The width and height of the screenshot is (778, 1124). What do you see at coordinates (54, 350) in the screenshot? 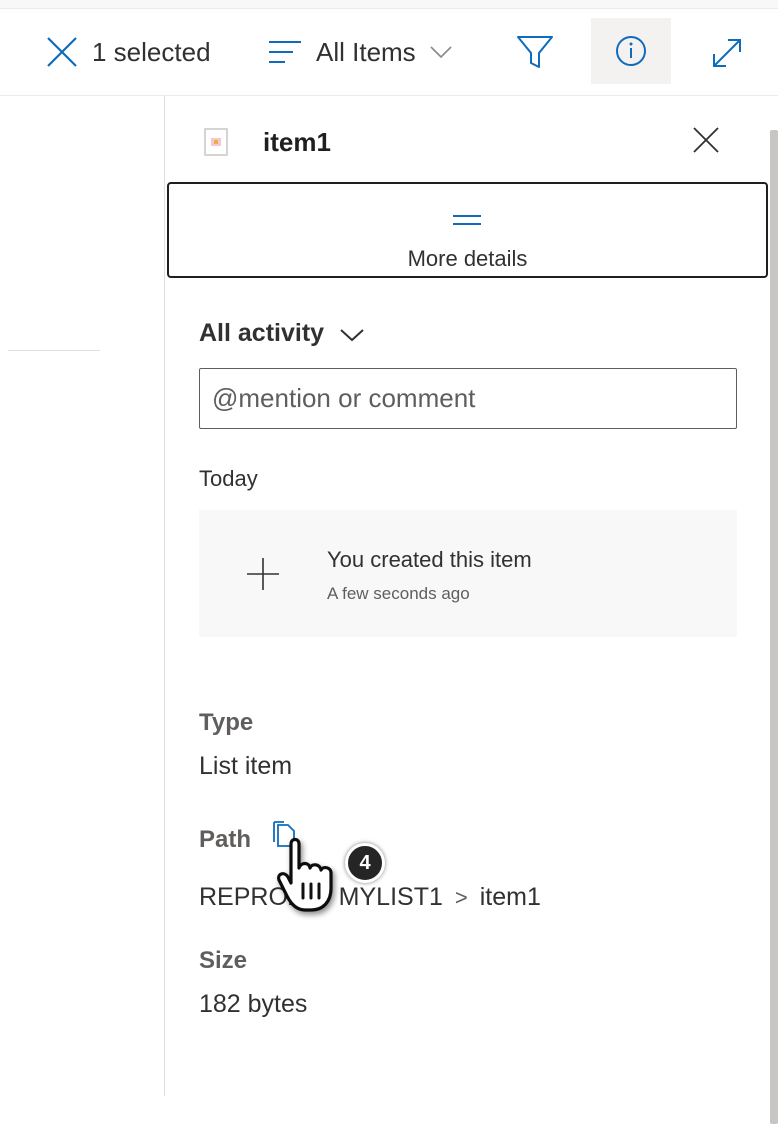
I see `list-row-divider` at bounding box center [54, 350].